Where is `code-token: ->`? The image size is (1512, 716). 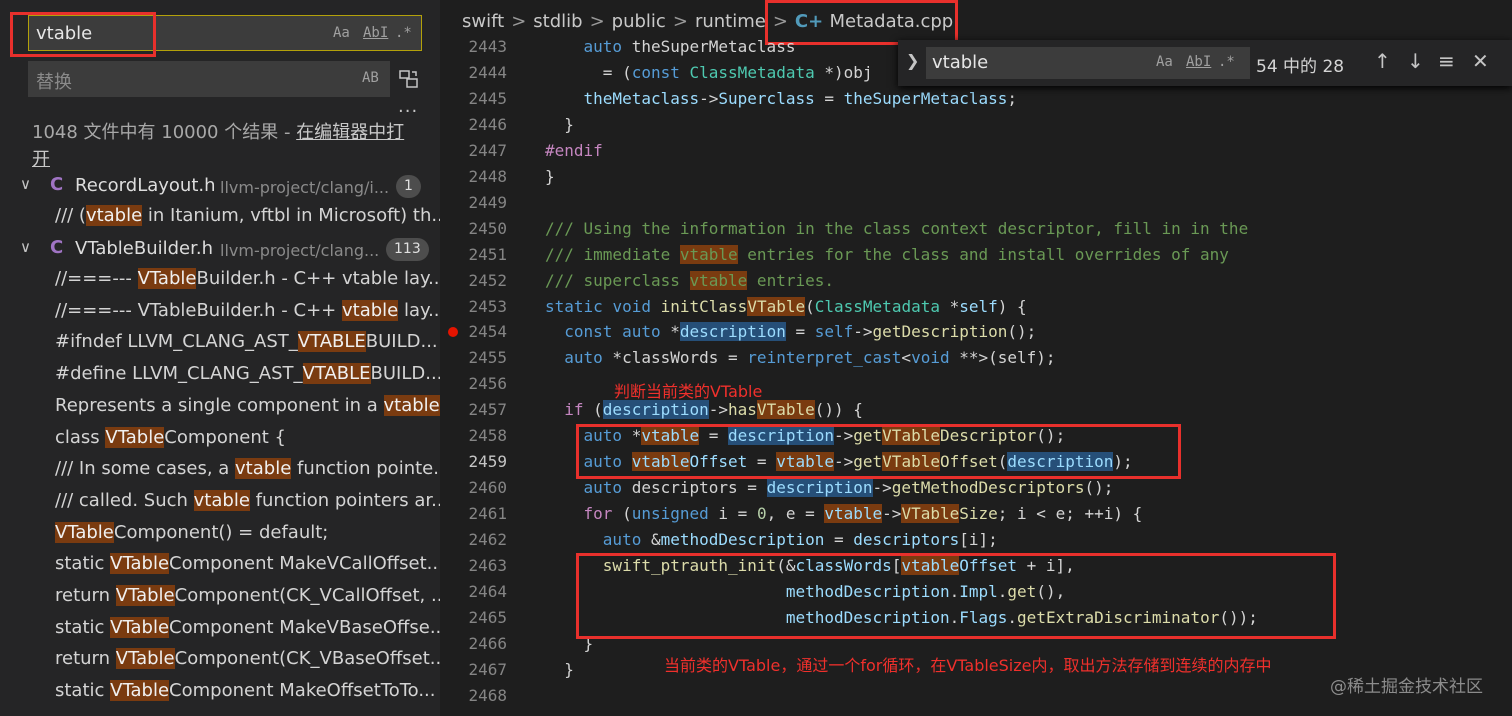 code-token: -> is located at coordinates (863, 332).